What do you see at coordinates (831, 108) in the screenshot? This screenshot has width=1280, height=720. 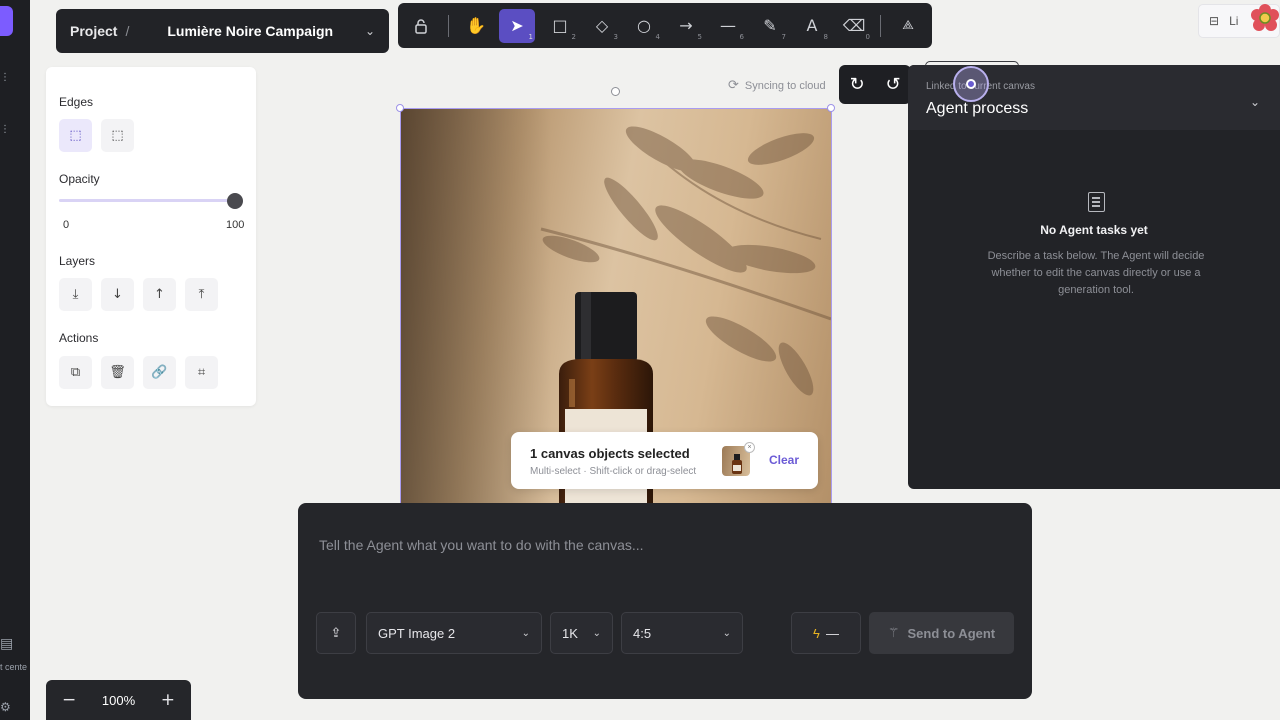 I see `resize-handle-top-right` at bounding box center [831, 108].